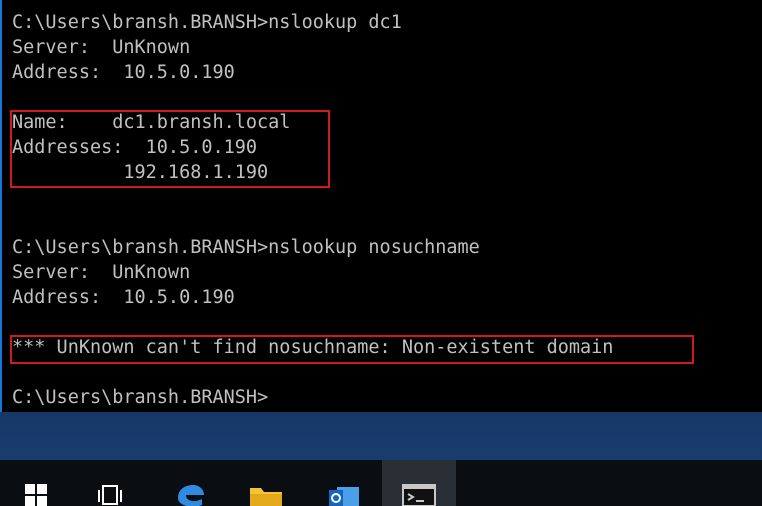 This screenshot has height=506, width=762. I want to click on console-line-2: Server: UnKnown, so click(101, 47).